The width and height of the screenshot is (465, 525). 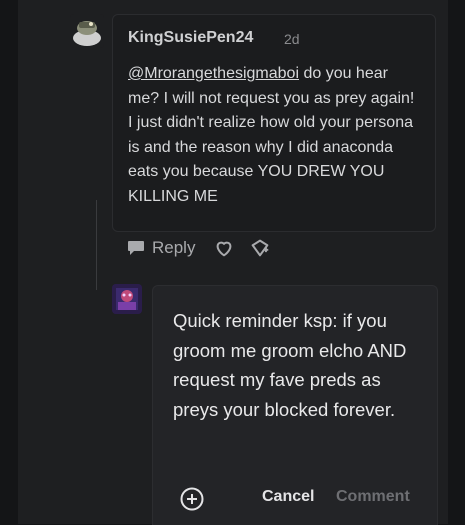 I want to click on user-mention-link: @Mrorangethesigmaboi, so click(x=213, y=73).